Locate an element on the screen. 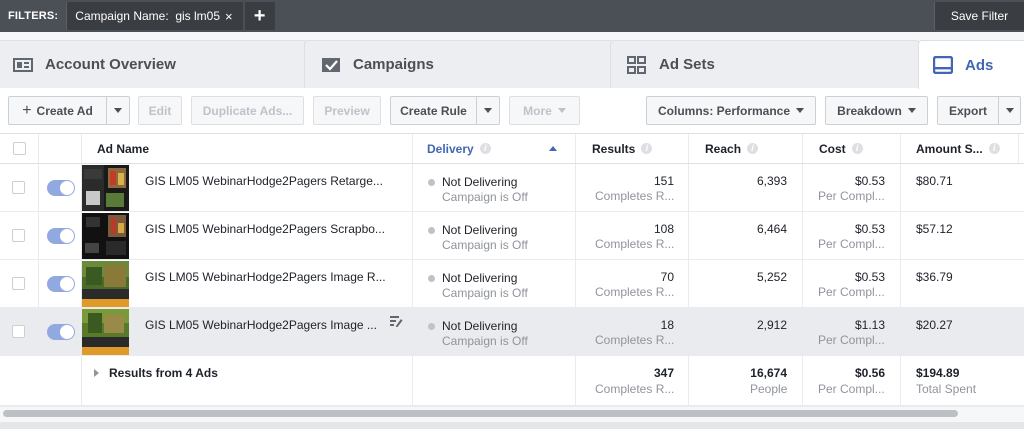  select-all-checkbox is located at coordinates (19, 148).